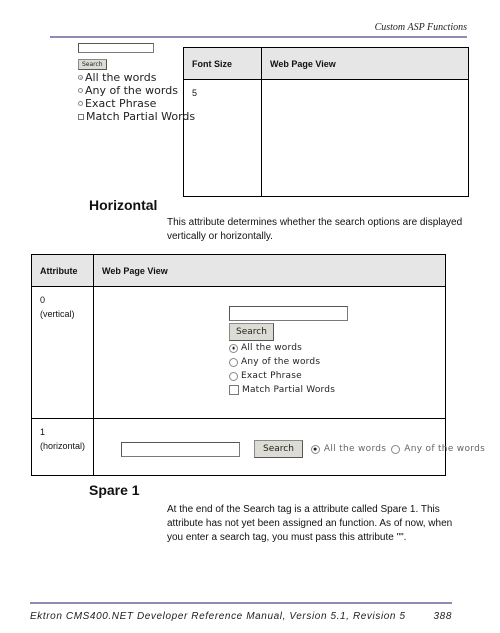 This screenshot has height=633, width=500. I want to click on footer-rule, so click(241, 603).